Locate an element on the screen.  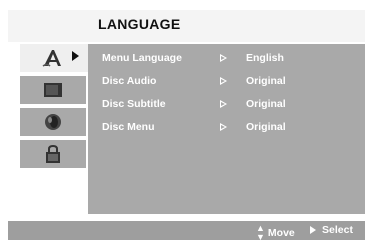
setting-row-disc-menu: Disc Menu Original is located at coordinates (232, 129).